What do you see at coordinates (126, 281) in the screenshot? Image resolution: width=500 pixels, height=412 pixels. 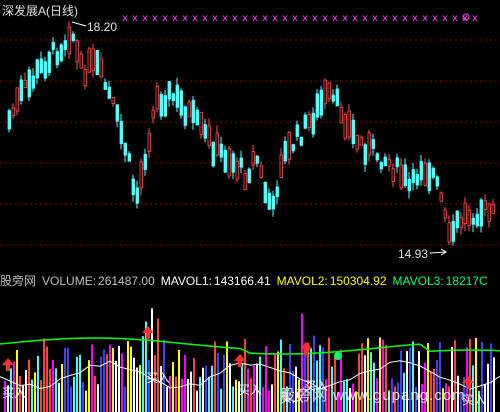 I see `volume-value: 261487.00` at bounding box center [126, 281].